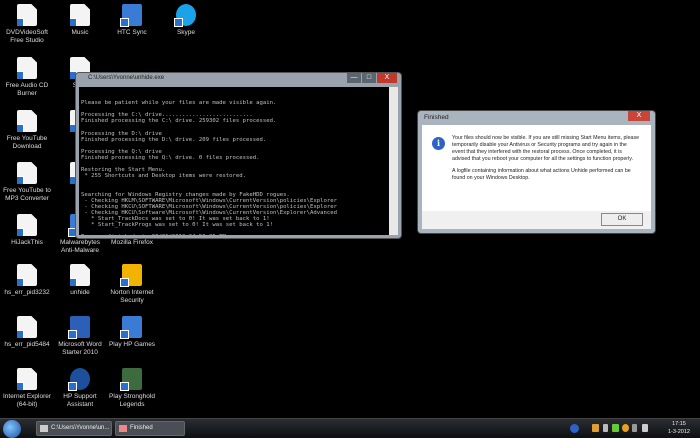  What do you see at coordinates (536, 117) in the screenshot?
I see `dialog-title-bar: Finished X` at bounding box center [536, 117].